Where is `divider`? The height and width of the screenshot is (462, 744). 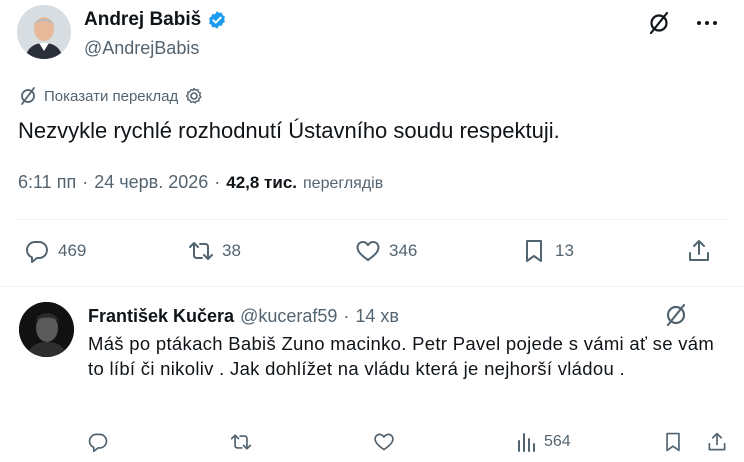
divider is located at coordinates (372, 219).